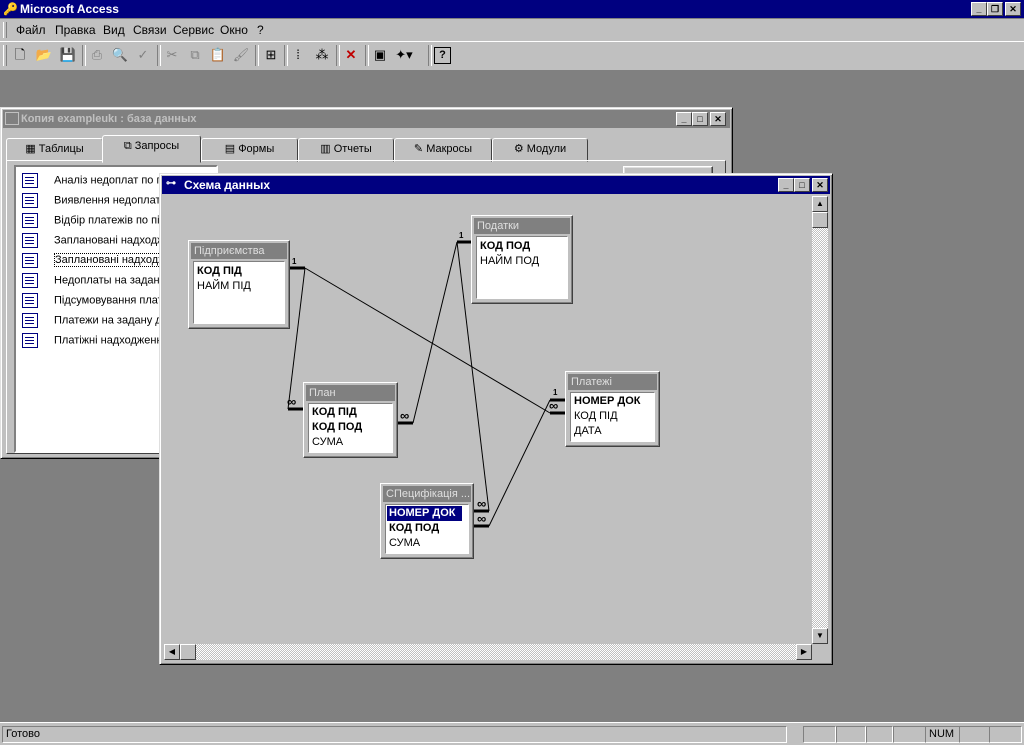 This screenshot has height=745, width=1024. I want to click on scroll-left-button: ◀, so click(172, 652).